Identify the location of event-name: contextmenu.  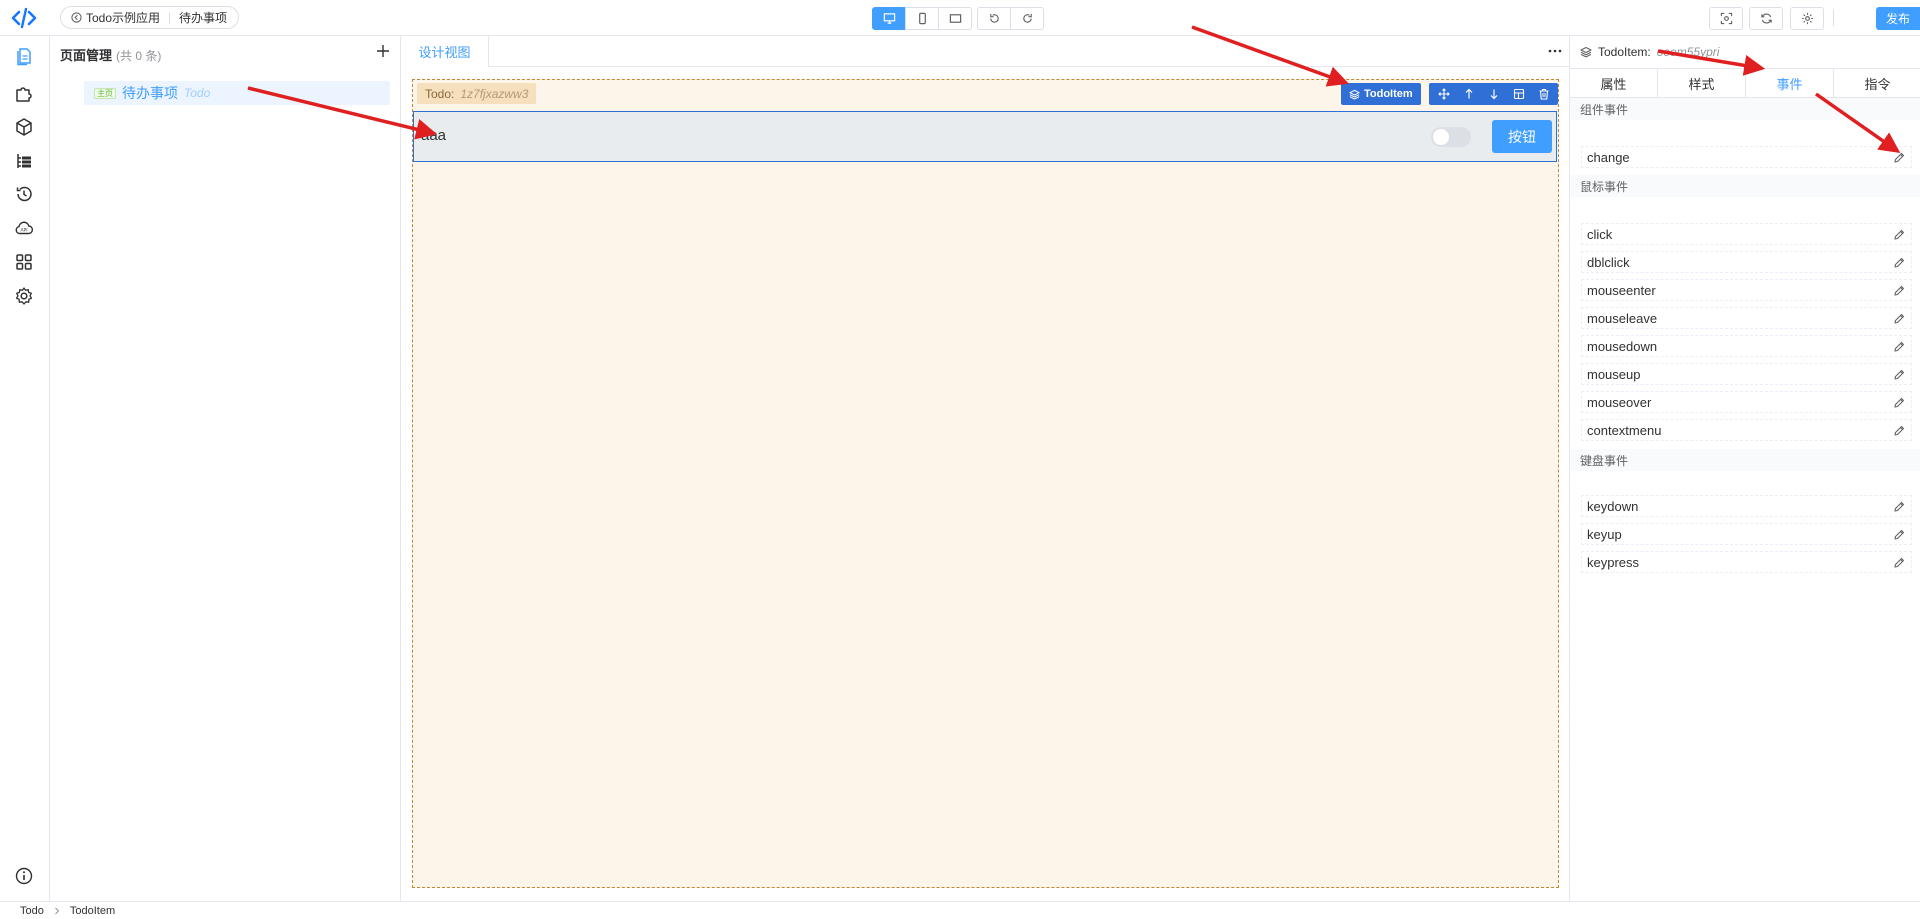
(1624, 430).